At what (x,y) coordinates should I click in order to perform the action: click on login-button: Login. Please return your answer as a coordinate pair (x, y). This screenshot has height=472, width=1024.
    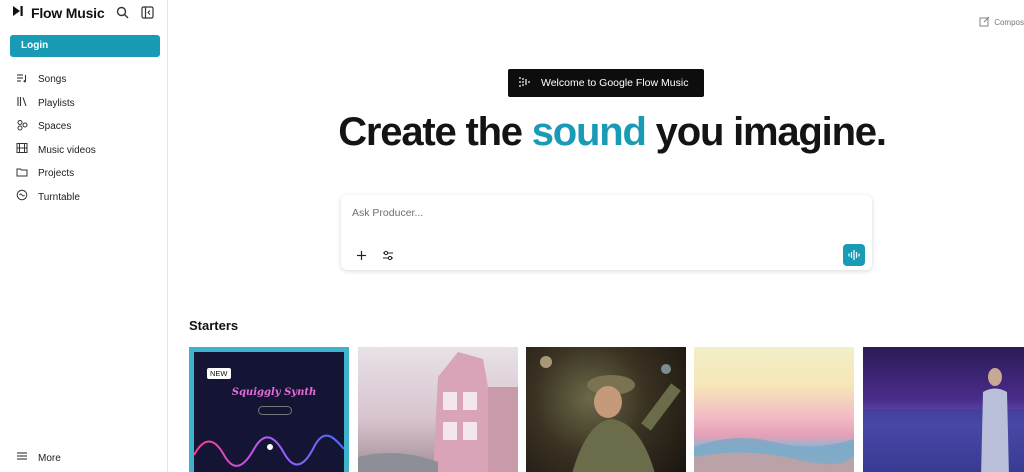
    Looking at the image, I should click on (85, 46).